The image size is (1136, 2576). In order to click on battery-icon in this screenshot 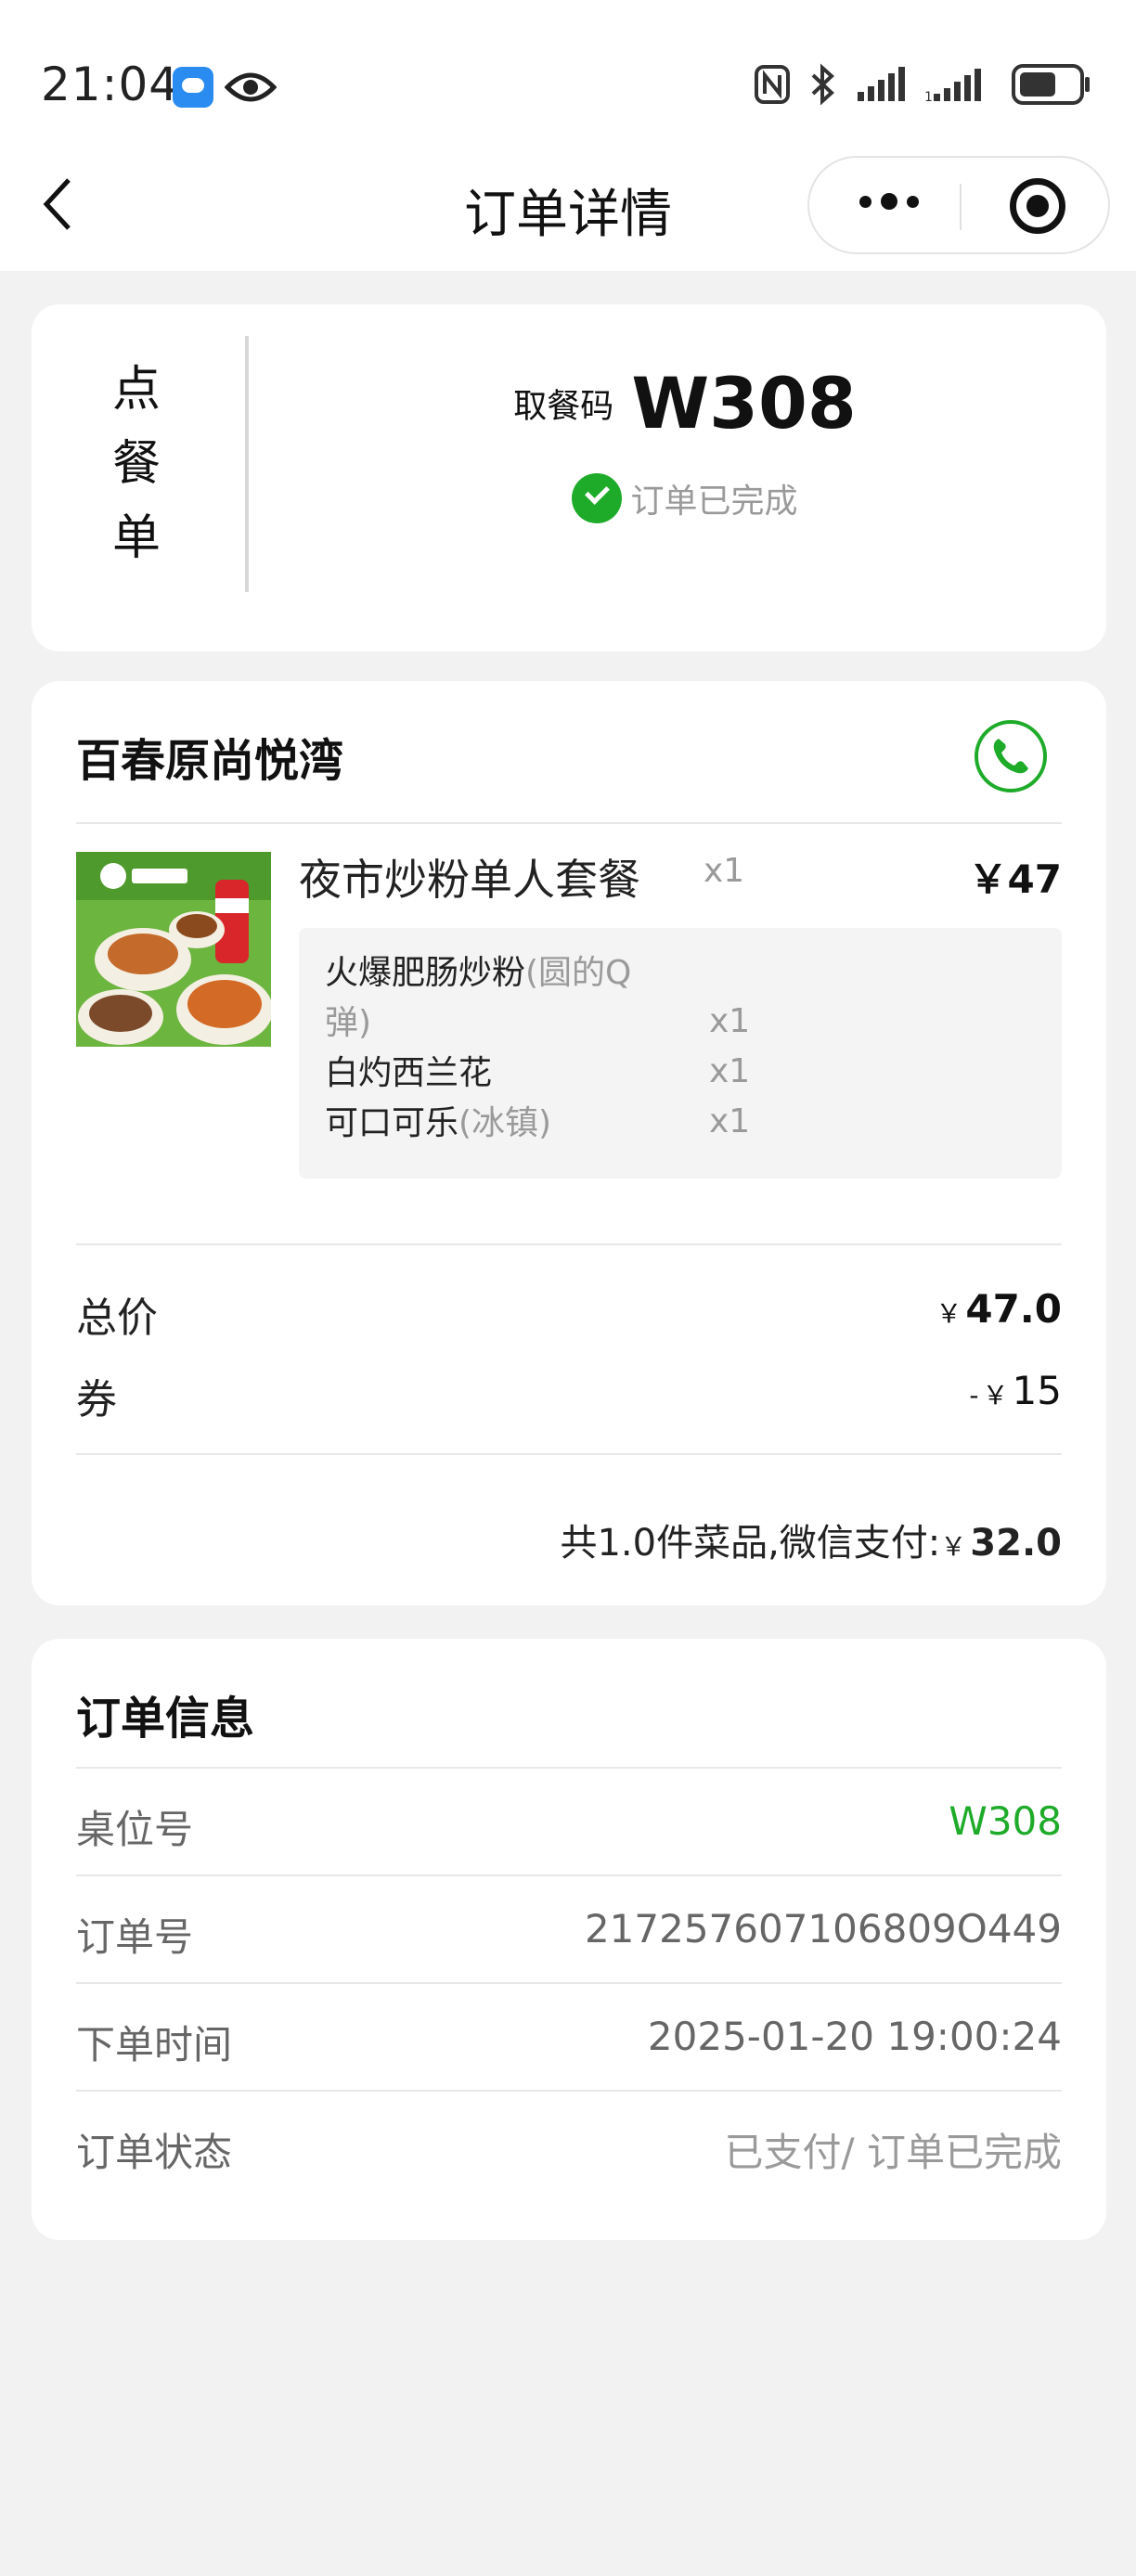, I will do `click(1051, 85)`.